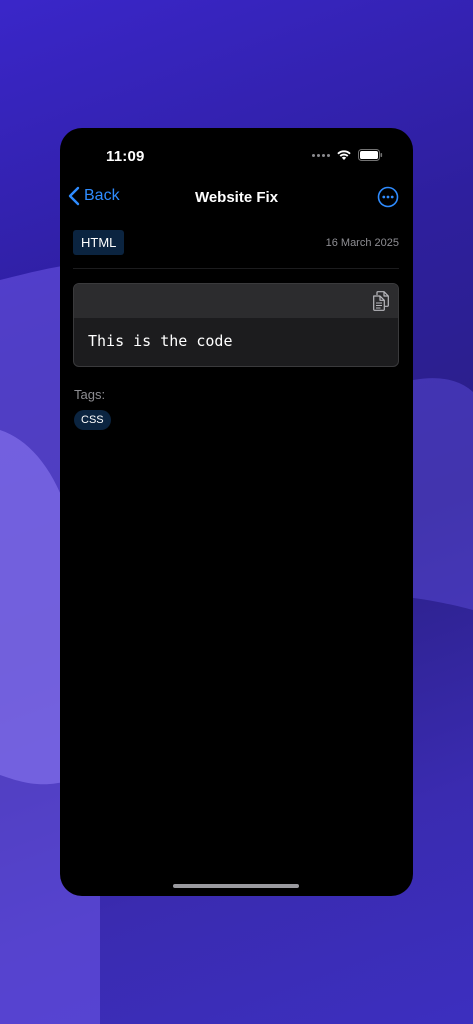 This screenshot has width=473, height=1024. What do you see at coordinates (236, 268) in the screenshot?
I see `divider` at bounding box center [236, 268].